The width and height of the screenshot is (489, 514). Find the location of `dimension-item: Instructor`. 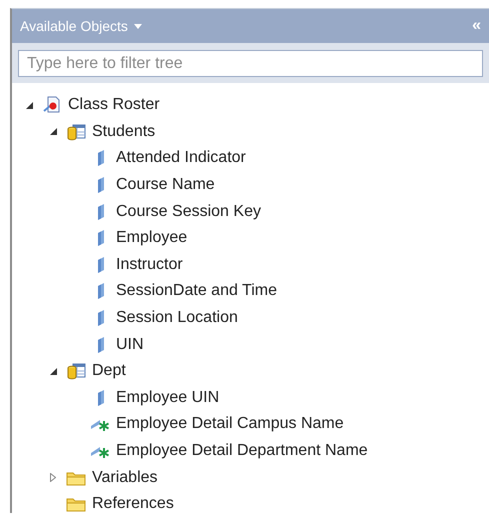

dimension-item: Instructor is located at coordinates (148, 265).